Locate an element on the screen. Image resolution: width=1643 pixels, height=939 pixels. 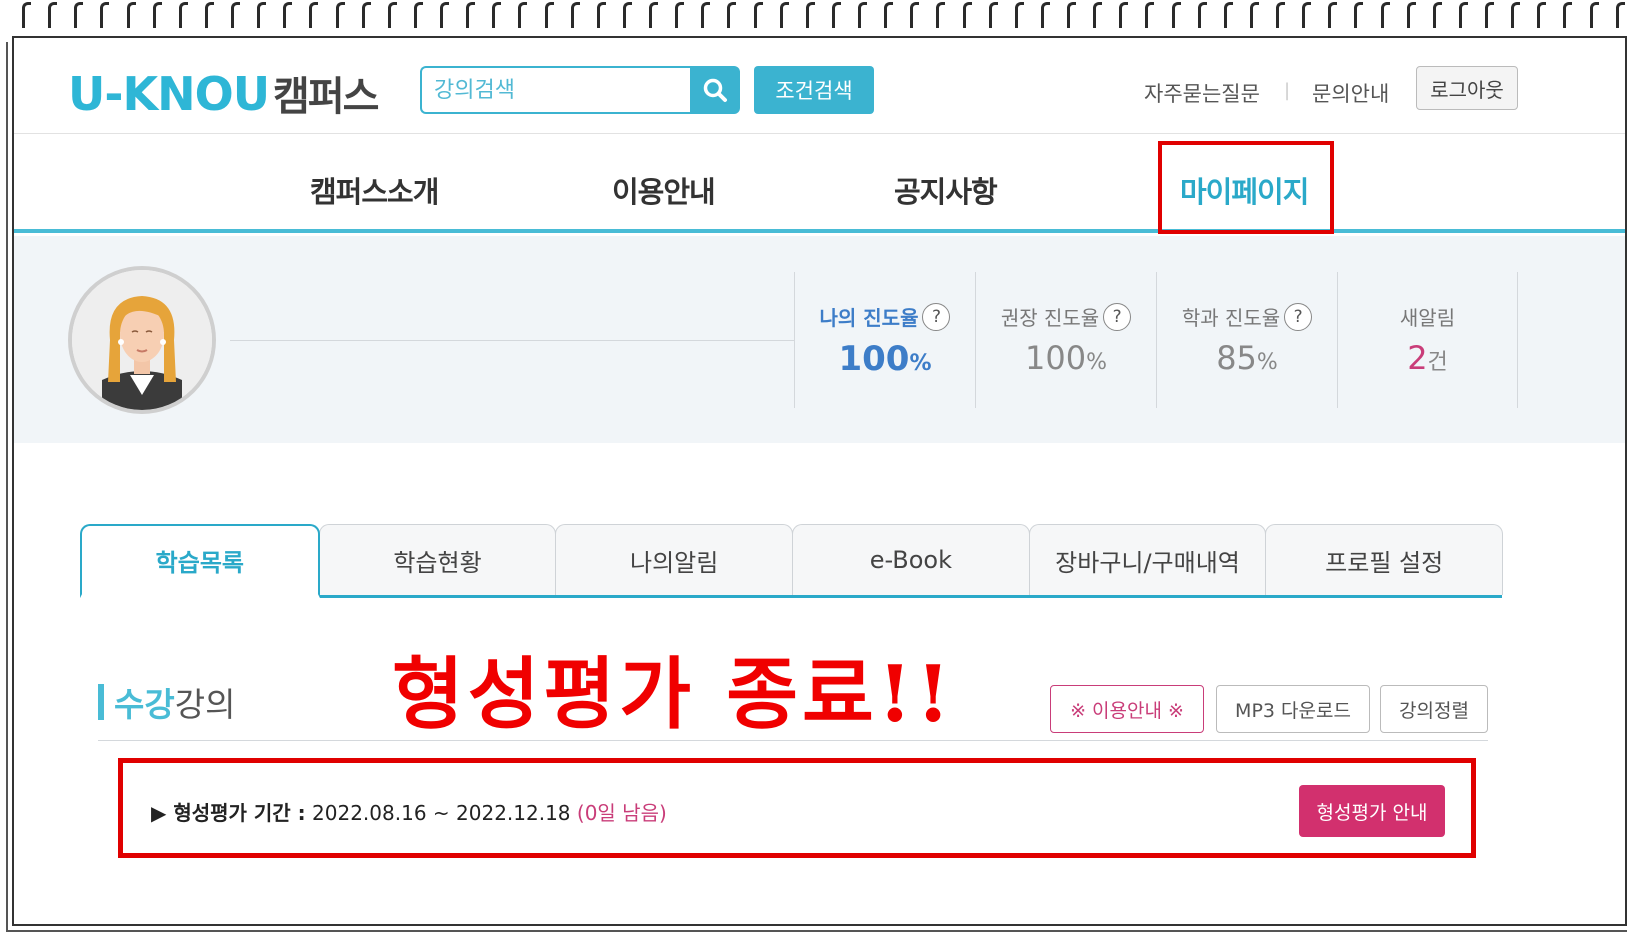
nav-notices: 공지사항 is located at coordinates (946, 190).